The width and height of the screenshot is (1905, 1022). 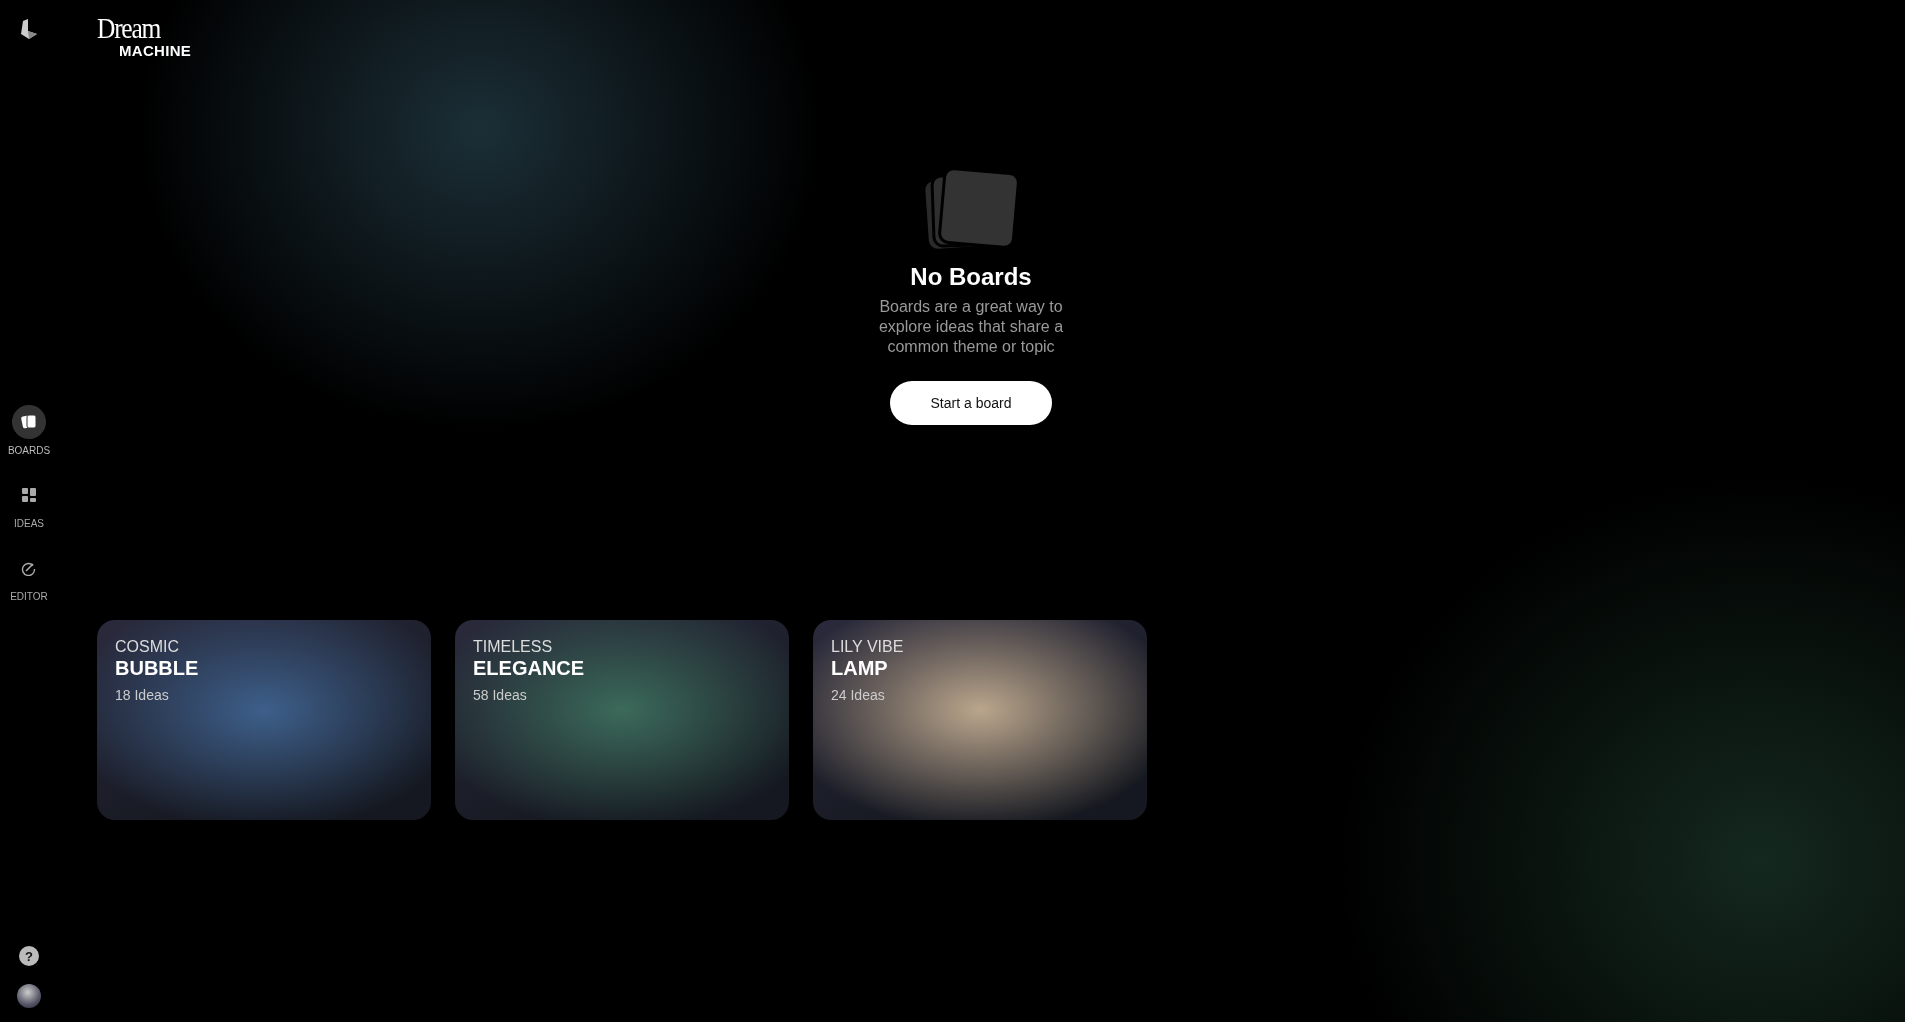 What do you see at coordinates (859, 668) in the screenshot?
I see `board-title: LAMP` at bounding box center [859, 668].